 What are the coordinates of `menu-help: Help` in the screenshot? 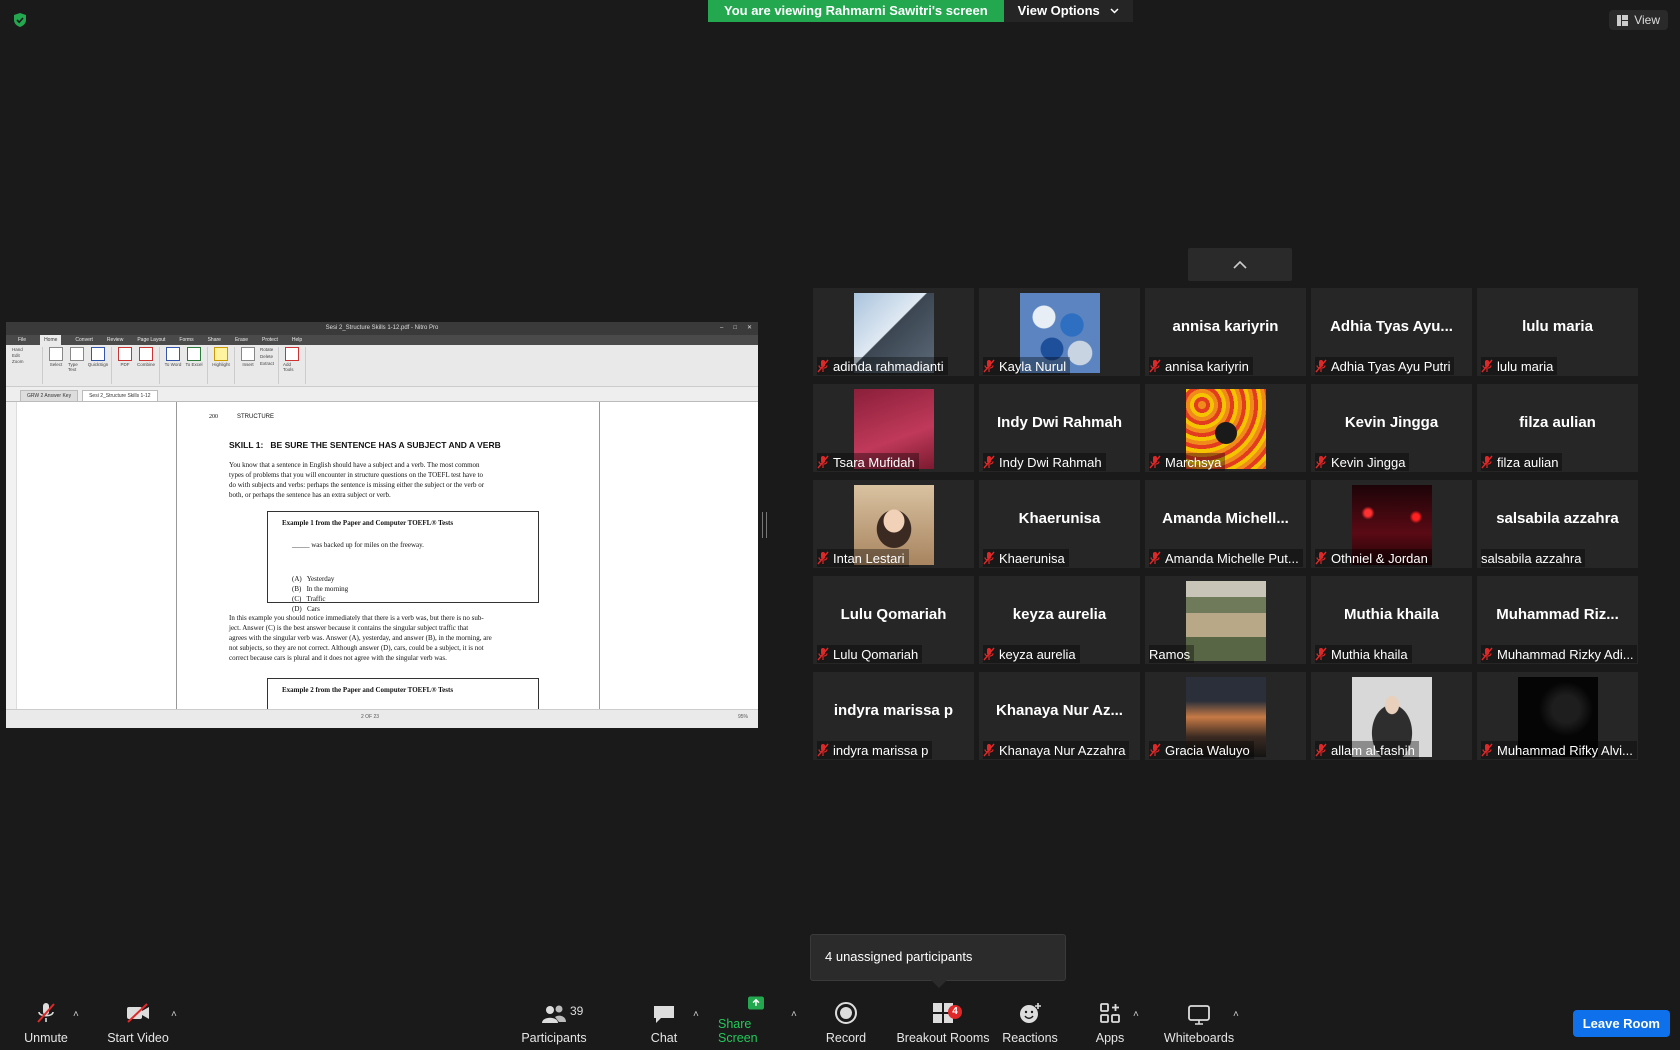 It's located at (297, 340).